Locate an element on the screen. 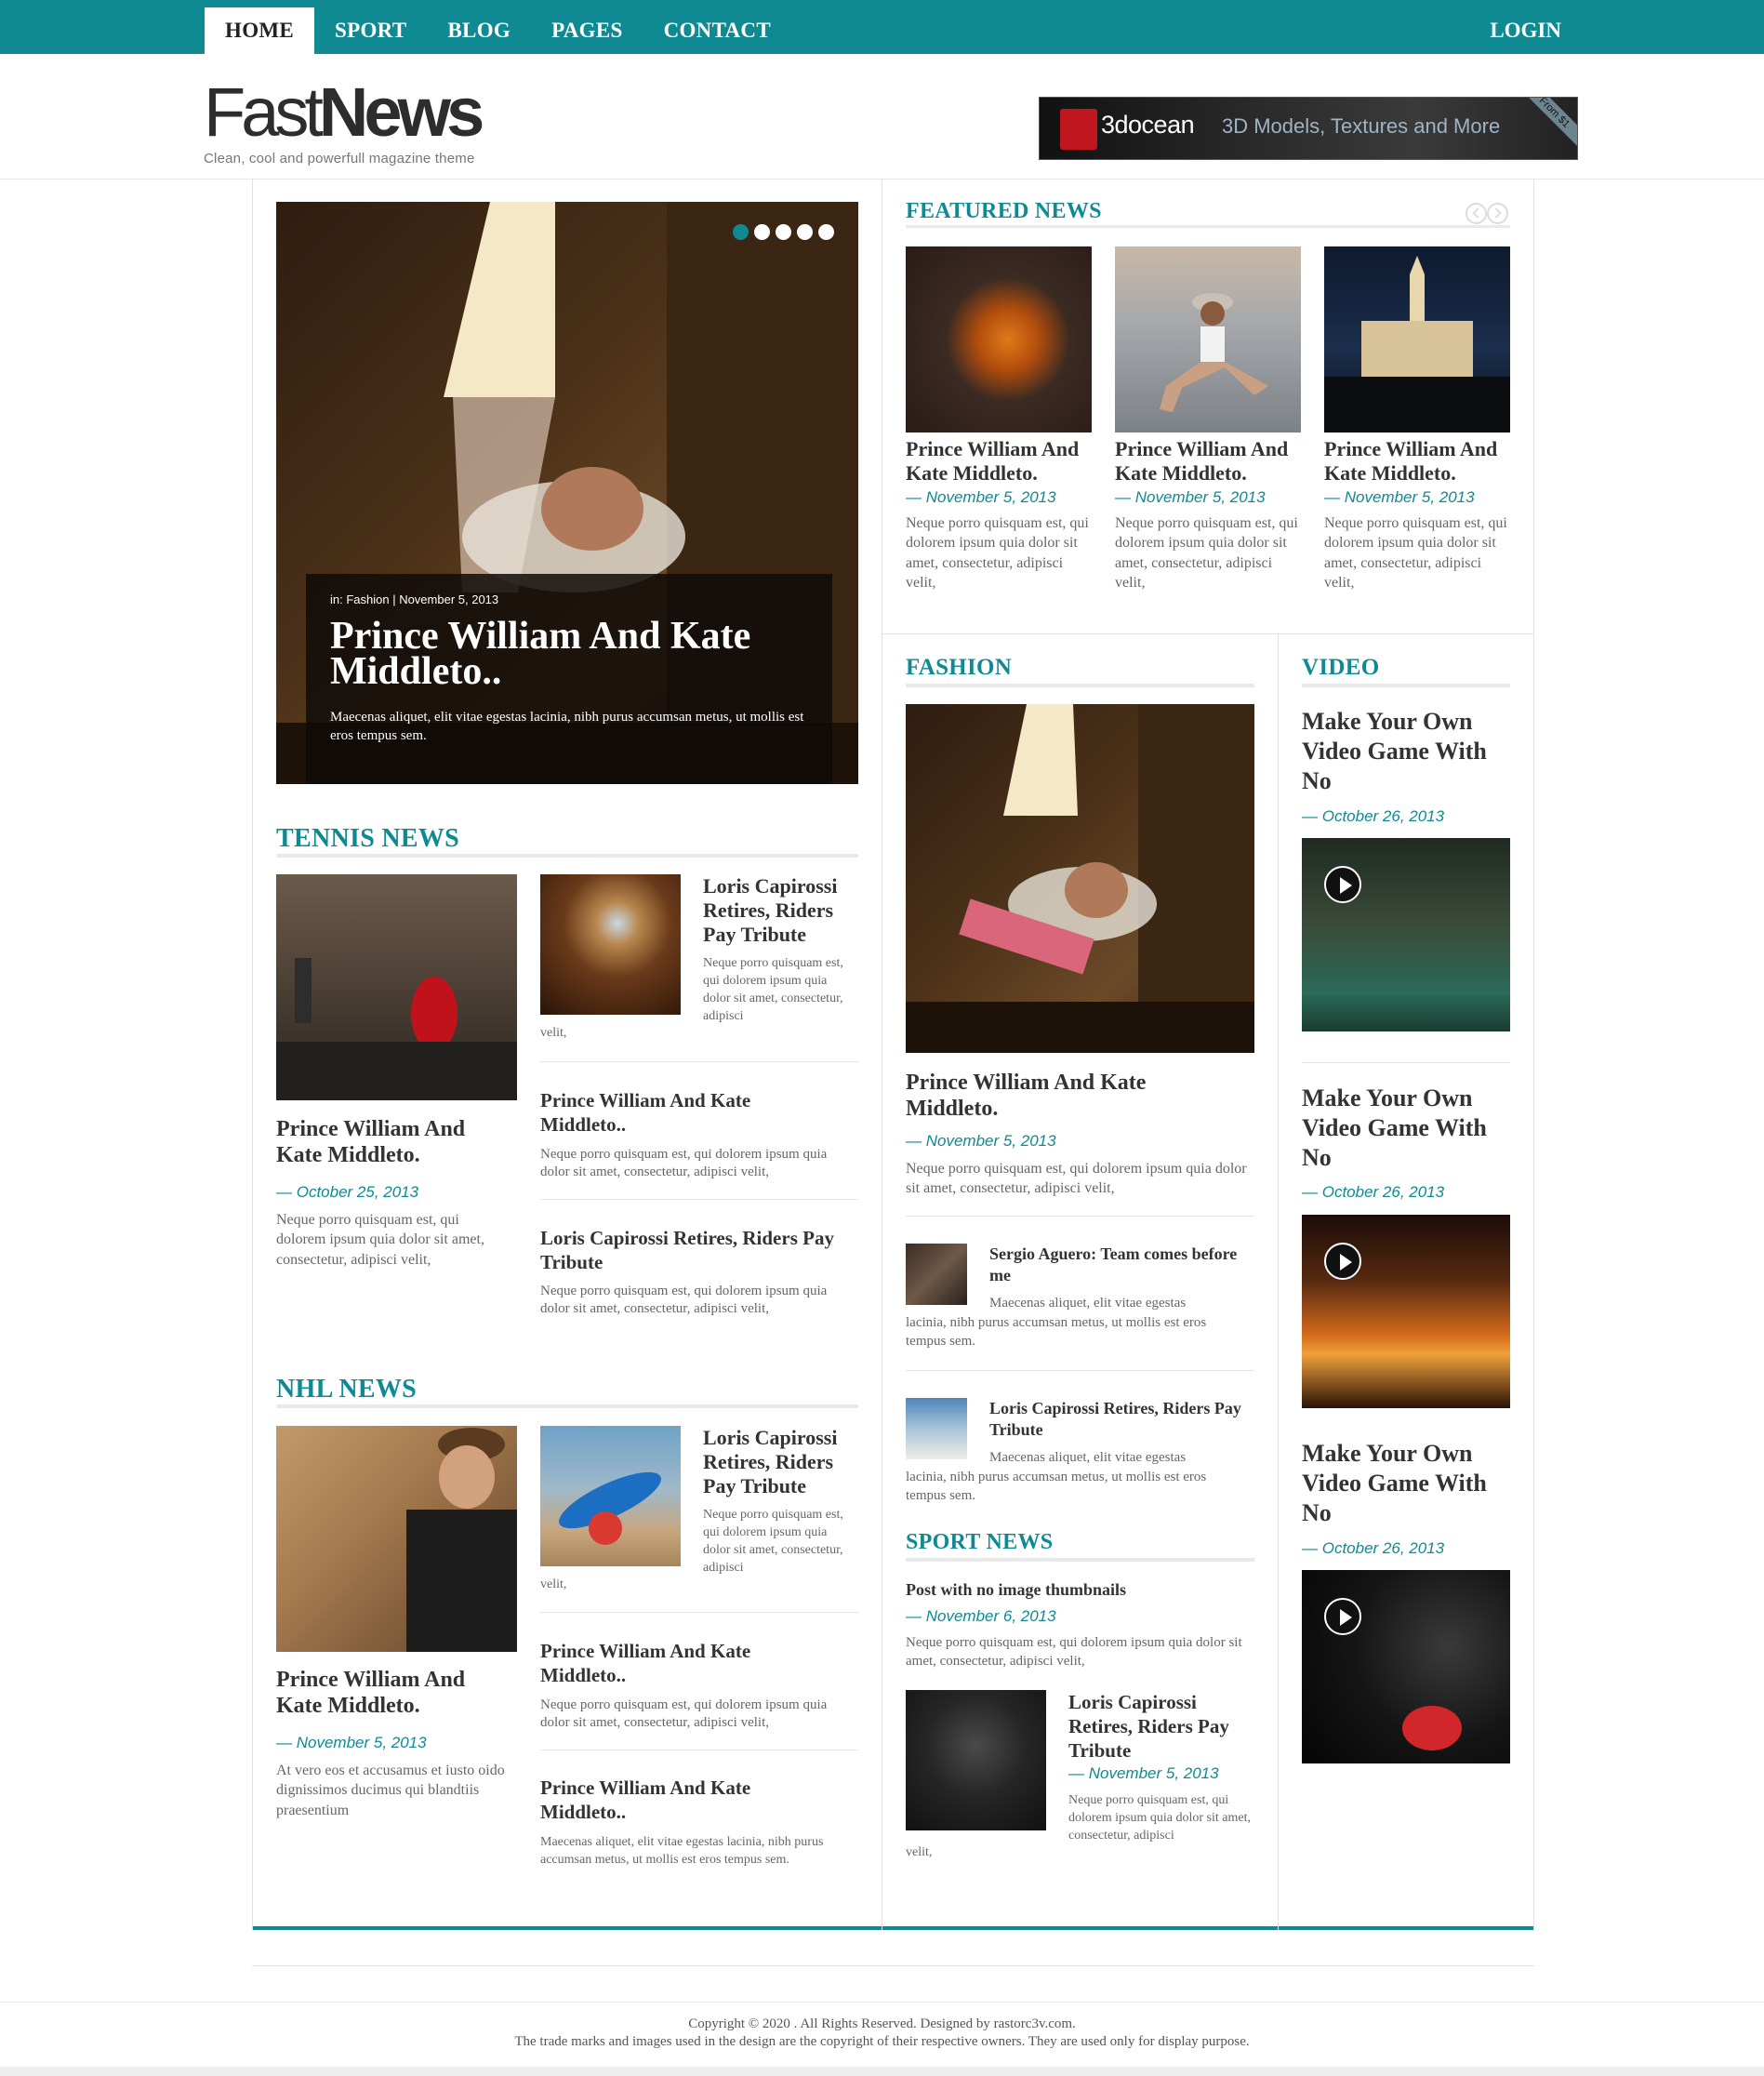 The height and width of the screenshot is (2076, 1764). featured-thumb-3-building is located at coordinates (1417, 344).